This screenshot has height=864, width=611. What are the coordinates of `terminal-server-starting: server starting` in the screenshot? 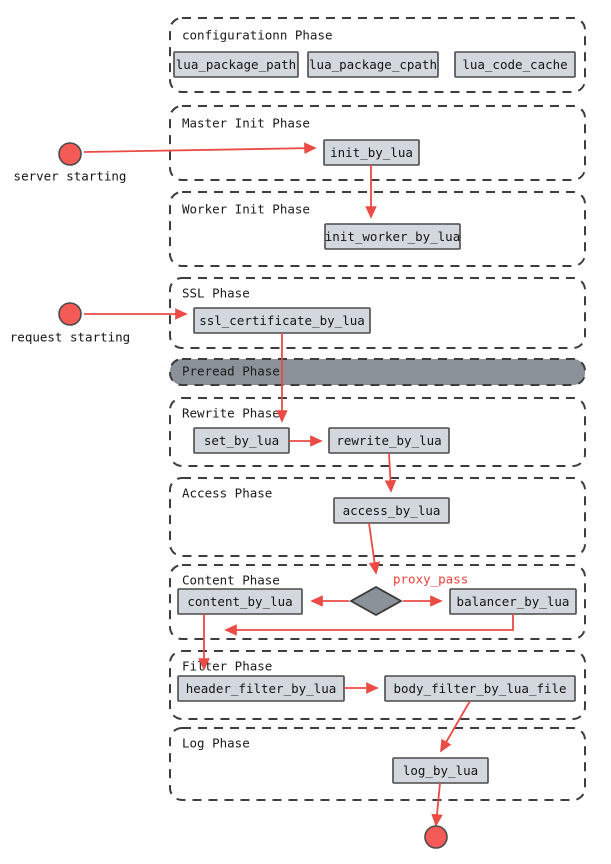 It's located at (70, 163).